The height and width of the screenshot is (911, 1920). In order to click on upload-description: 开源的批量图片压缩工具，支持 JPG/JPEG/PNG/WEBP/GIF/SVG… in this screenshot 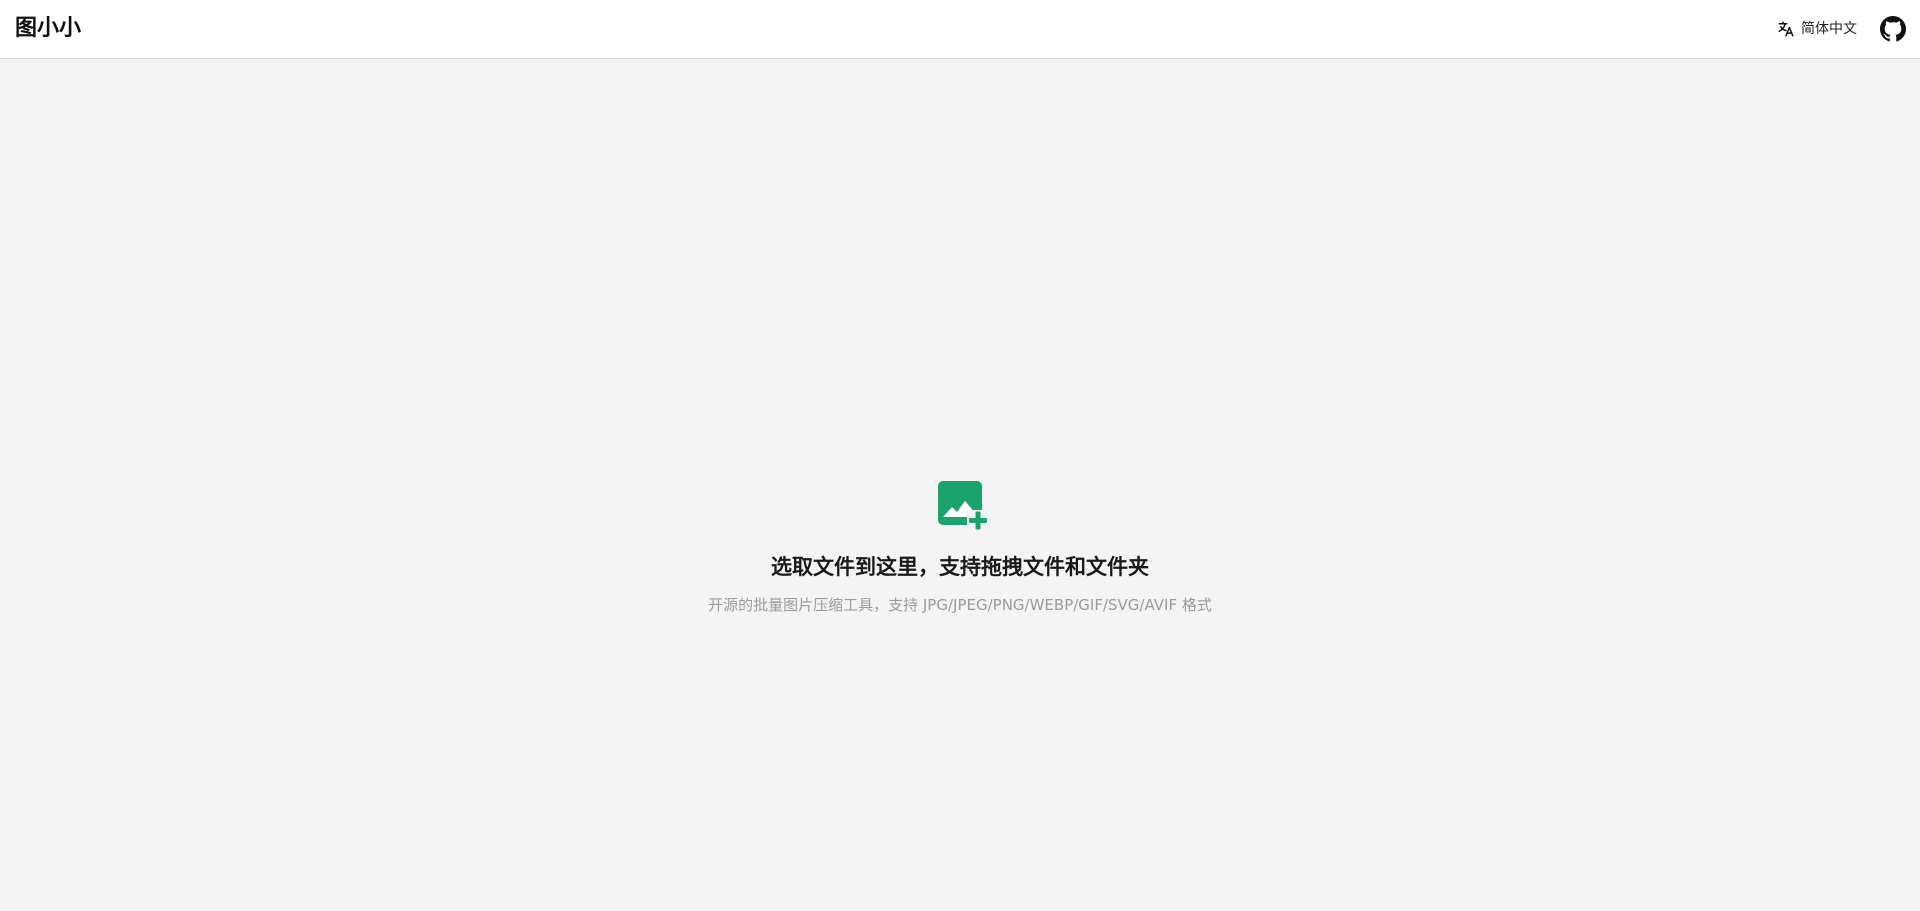, I will do `click(960, 605)`.